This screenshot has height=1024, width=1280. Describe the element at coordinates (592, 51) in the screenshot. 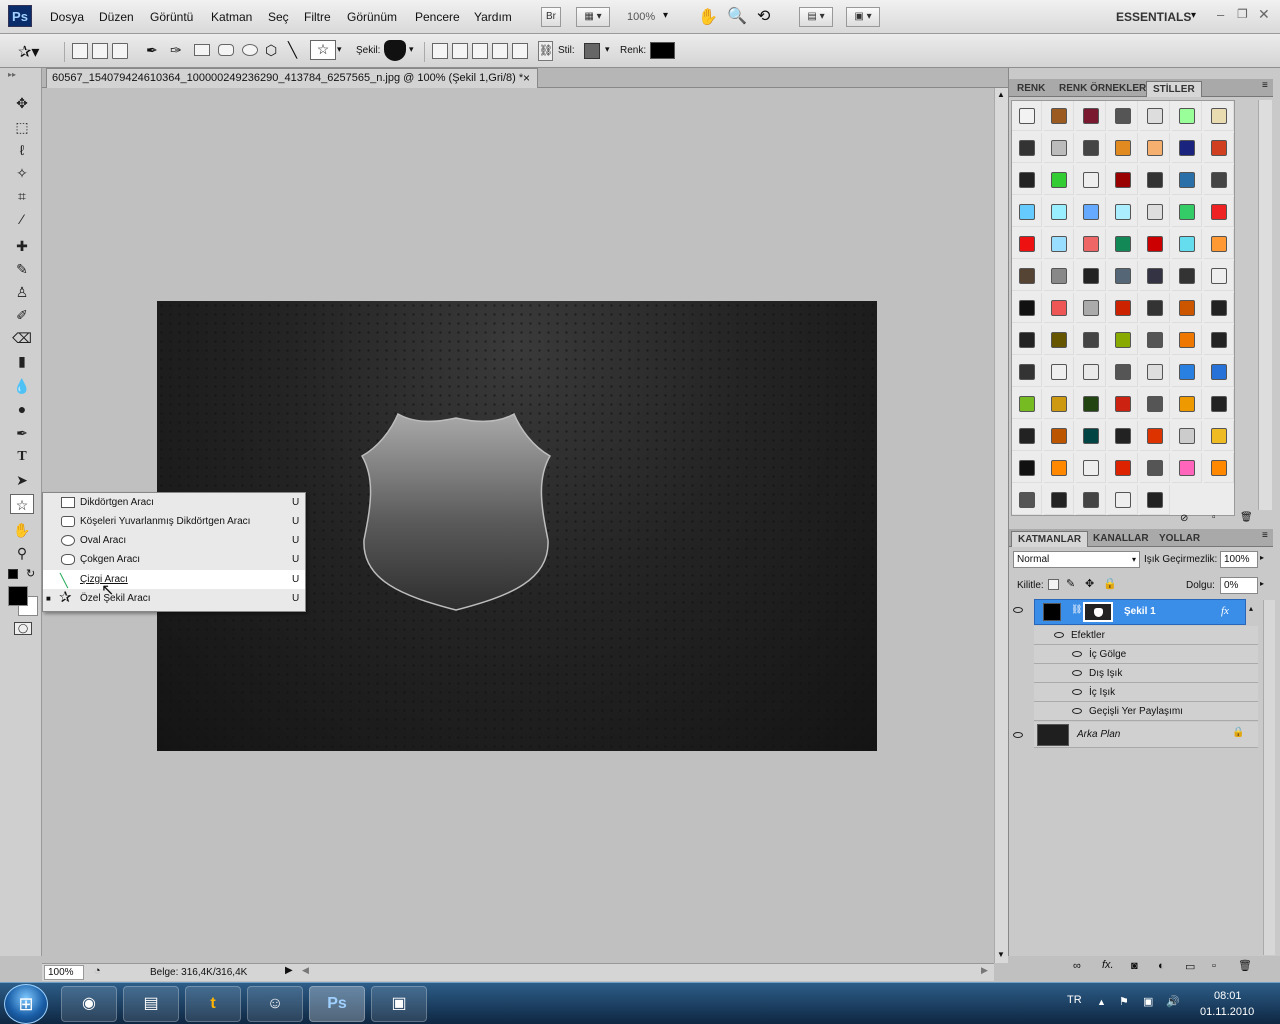

I see `style-picker` at that location.